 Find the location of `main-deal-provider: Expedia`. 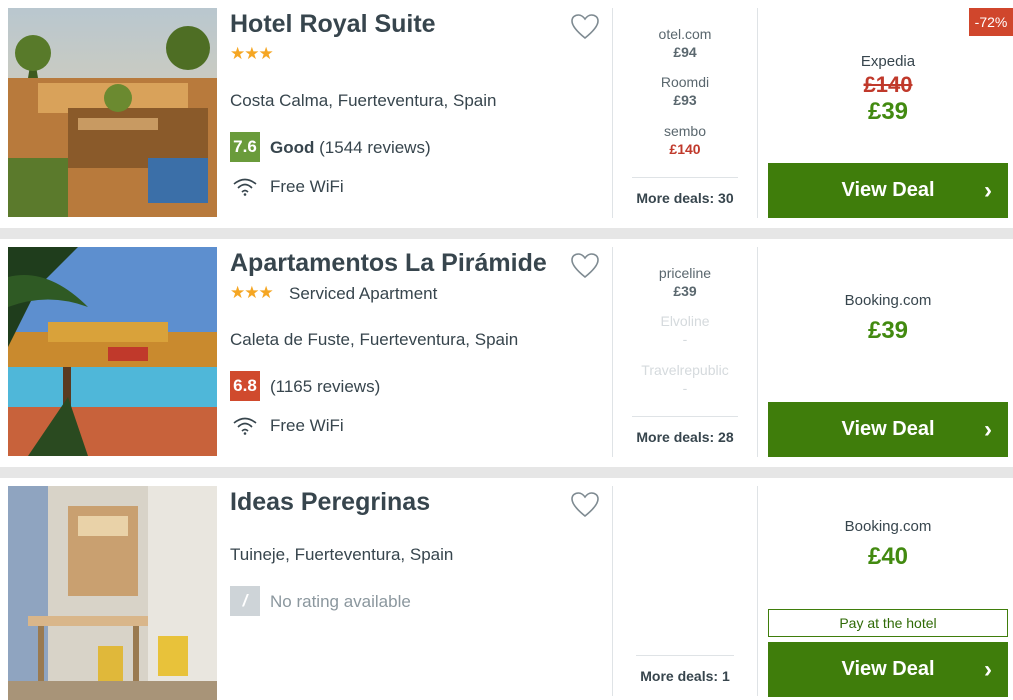

main-deal-provider: Expedia is located at coordinates (888, 61).